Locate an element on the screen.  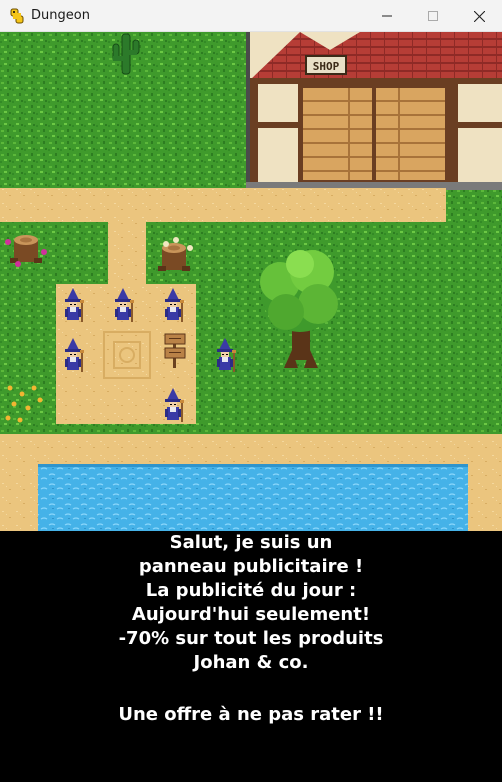
sand-road is located at coordinates (223, 205).